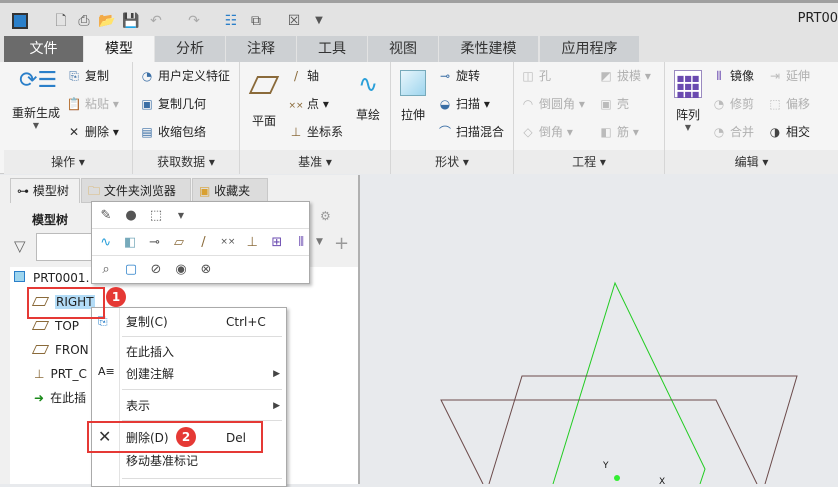 This screenshot has width=838, height=487. I want to click on menu-item-copy: 复制(C) Ctrl+C, so click(203, 322).